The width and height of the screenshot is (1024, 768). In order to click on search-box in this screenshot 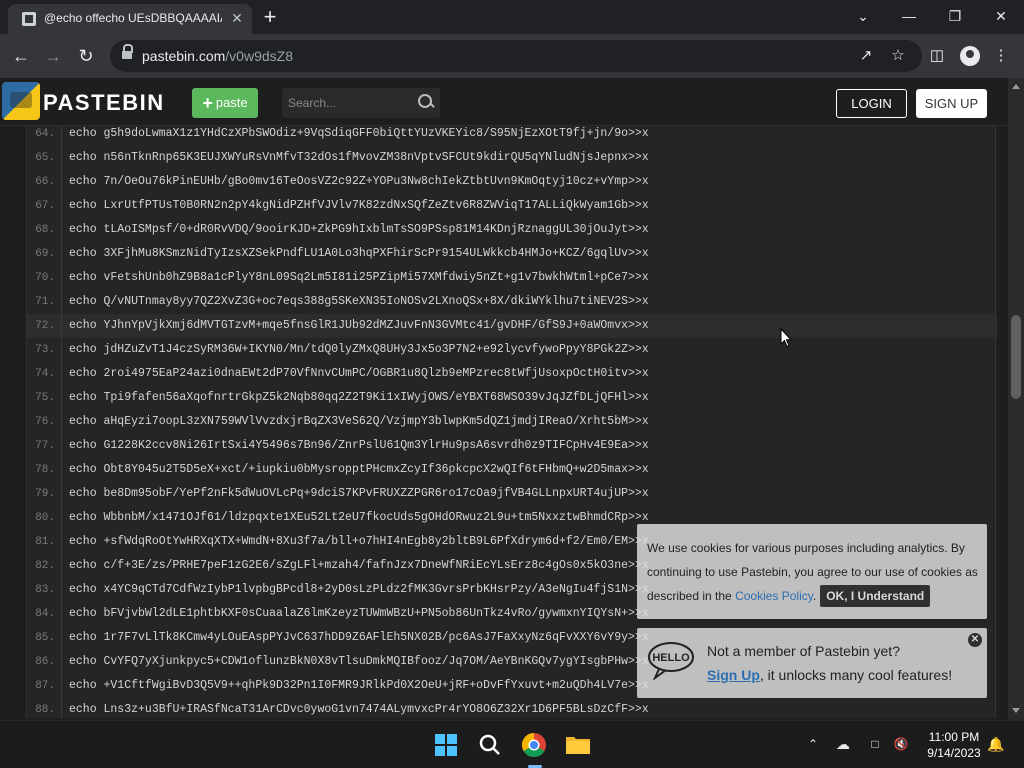, I will do `click(361, 103)`.